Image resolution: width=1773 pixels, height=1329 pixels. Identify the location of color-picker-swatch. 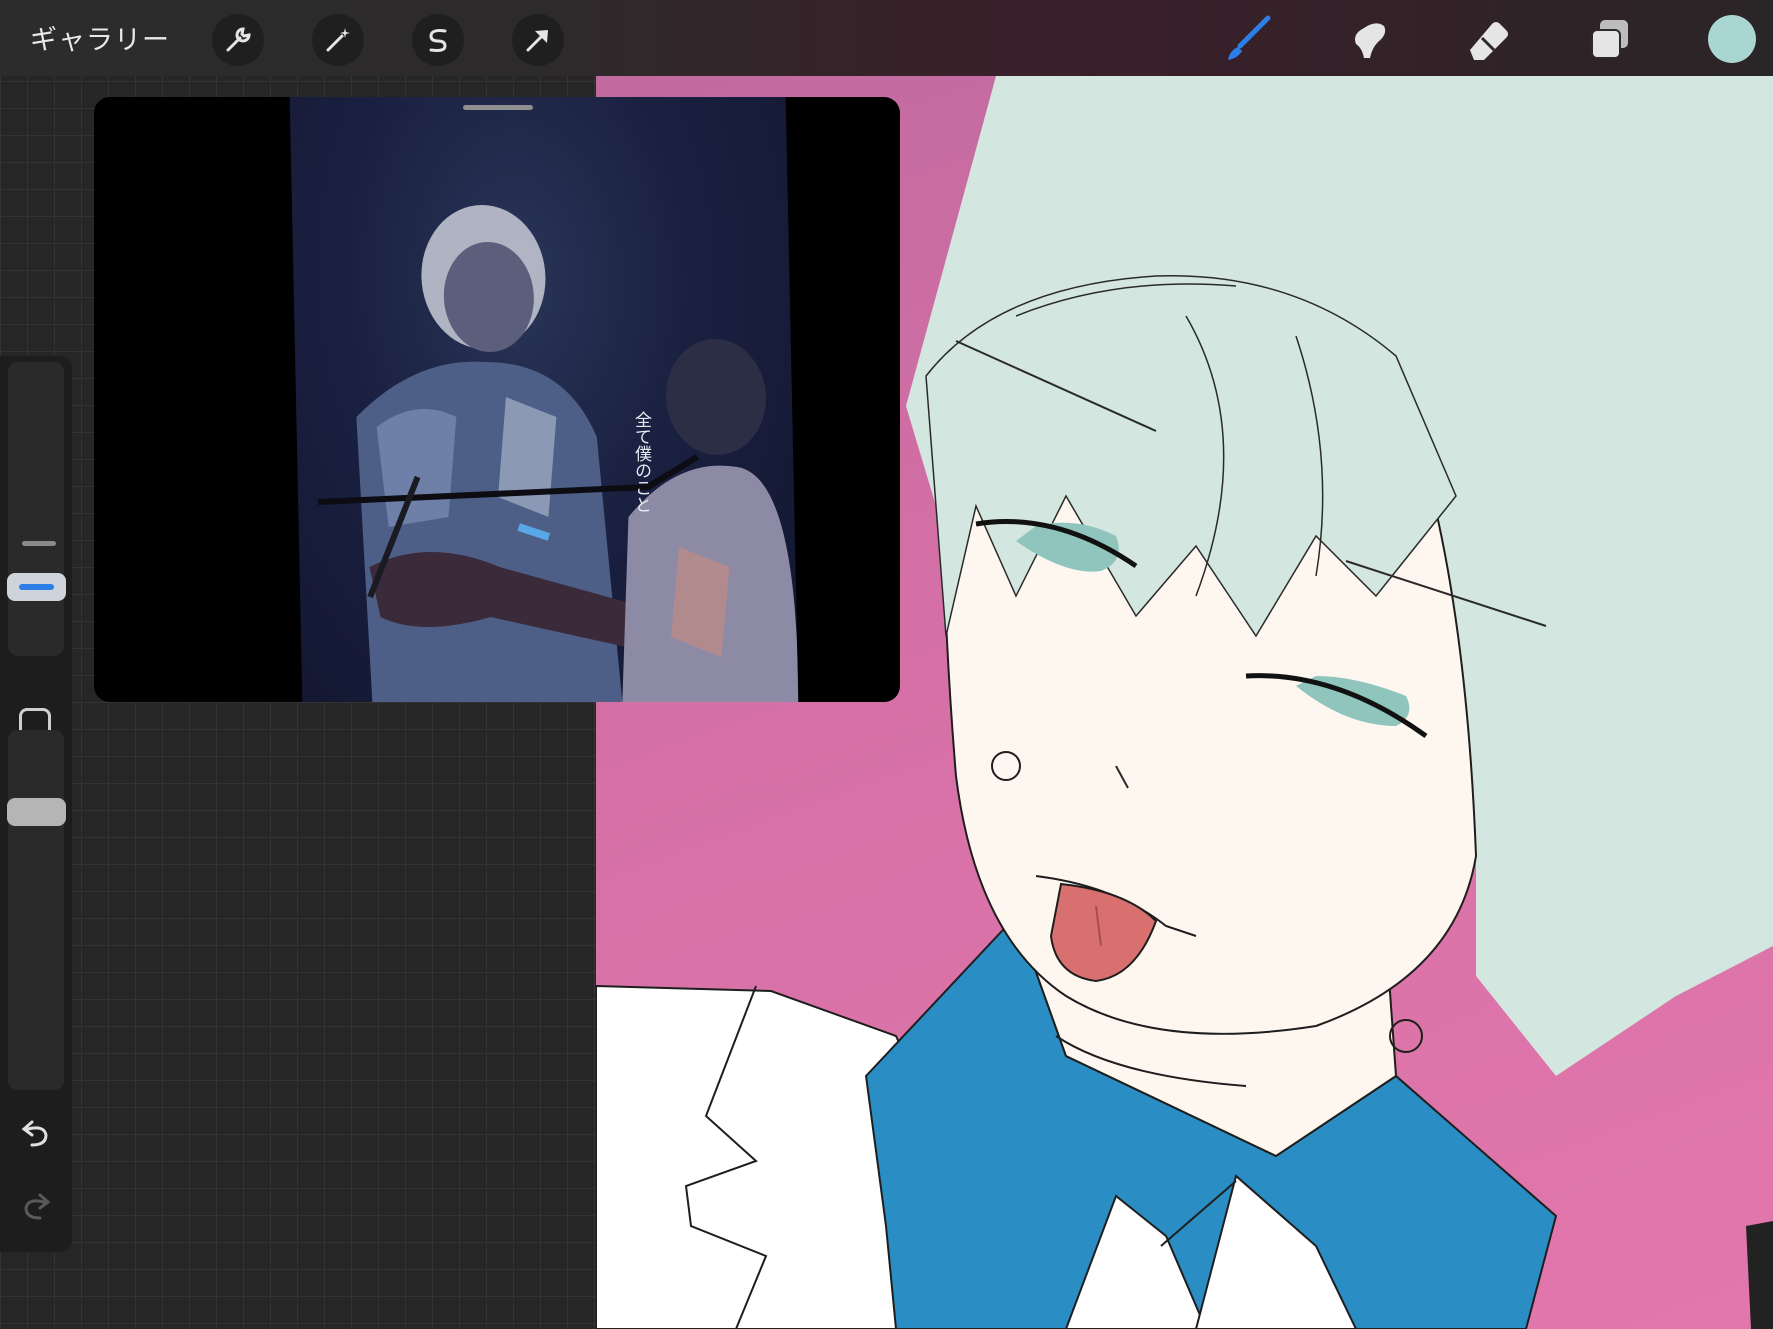
(1732, 39).